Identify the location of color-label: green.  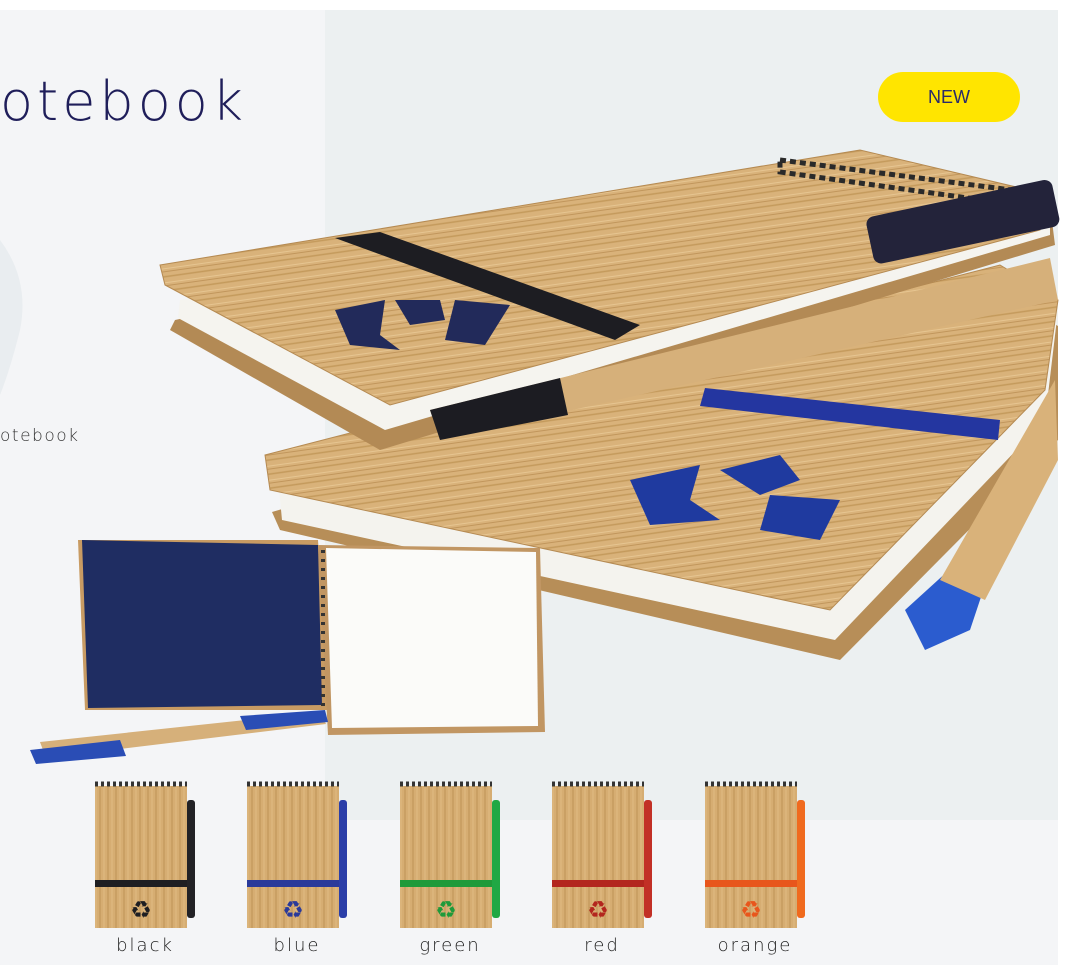
(450, 945).